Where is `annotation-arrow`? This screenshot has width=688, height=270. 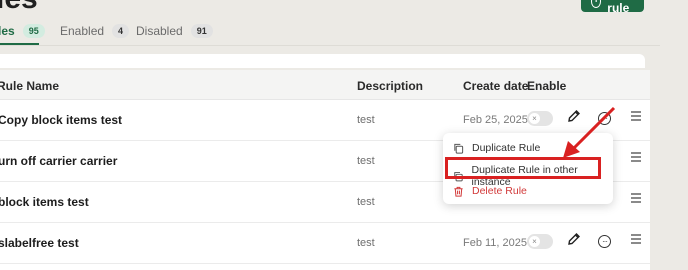
annotation-arrow is located at coordinates (589, 132).